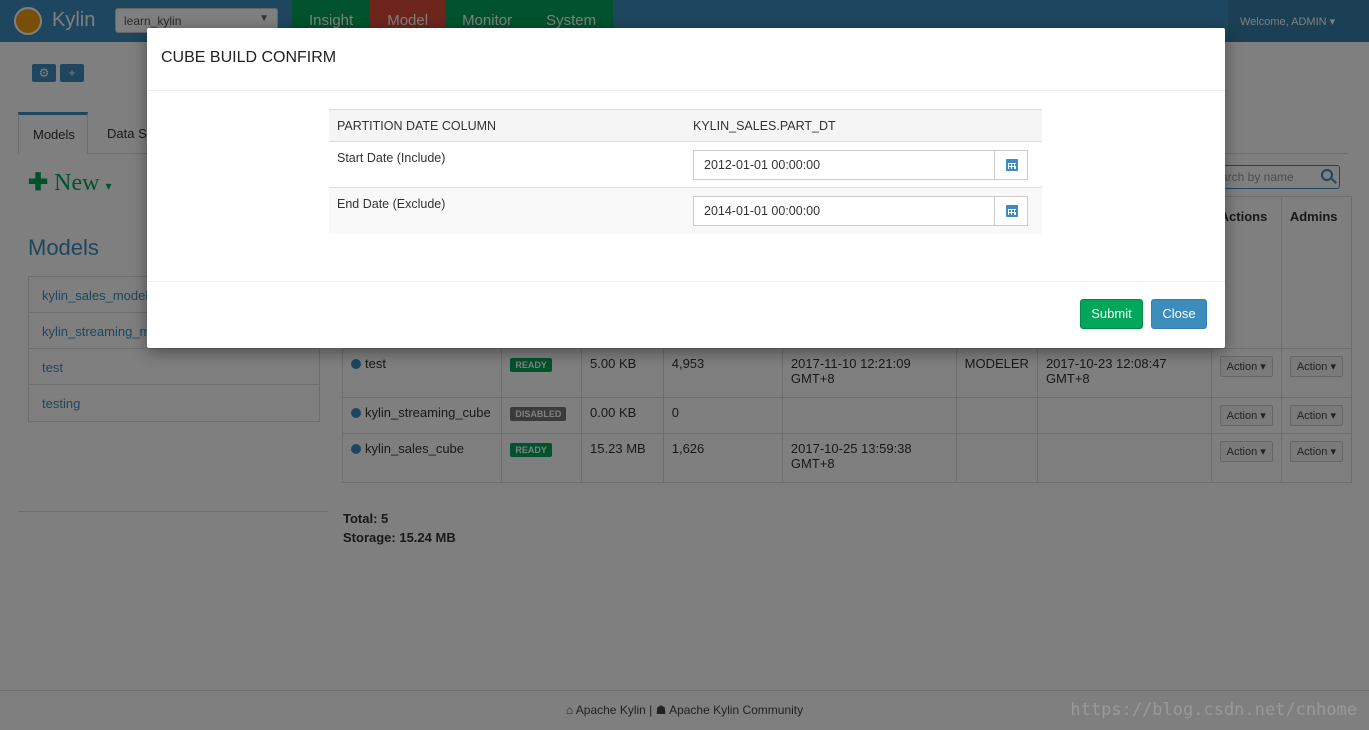  What do you see at coordinates (863, 125) in the screenshot?
I see `partition-value: KYLIN_SALES.PART_DT` at bounding box center [863, 125].